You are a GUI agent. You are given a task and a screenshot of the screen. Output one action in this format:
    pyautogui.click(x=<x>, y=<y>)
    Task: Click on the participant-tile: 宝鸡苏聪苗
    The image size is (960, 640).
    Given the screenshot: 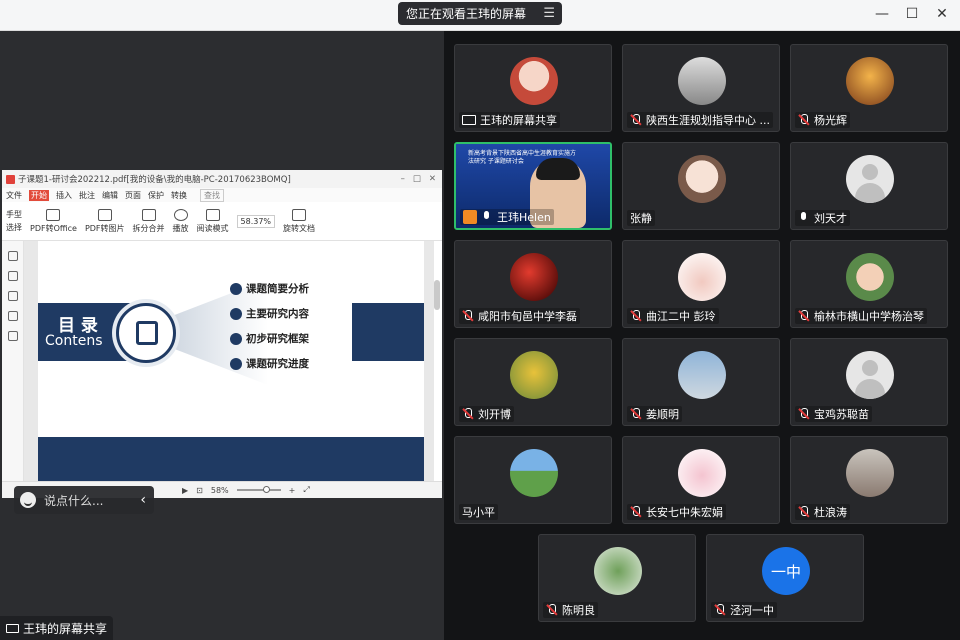 What is the action you would take?
    pyautogui.click(x=869, y=382)
    